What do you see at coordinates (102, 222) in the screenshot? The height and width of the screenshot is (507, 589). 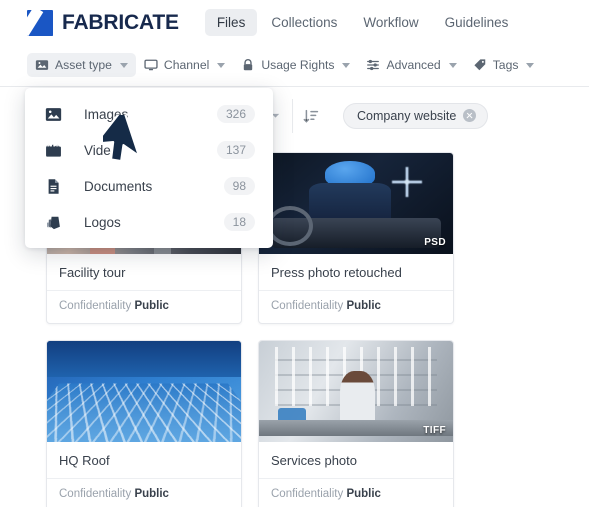 I see `menu-item-label: Logos` at bounding box center [102, 222].